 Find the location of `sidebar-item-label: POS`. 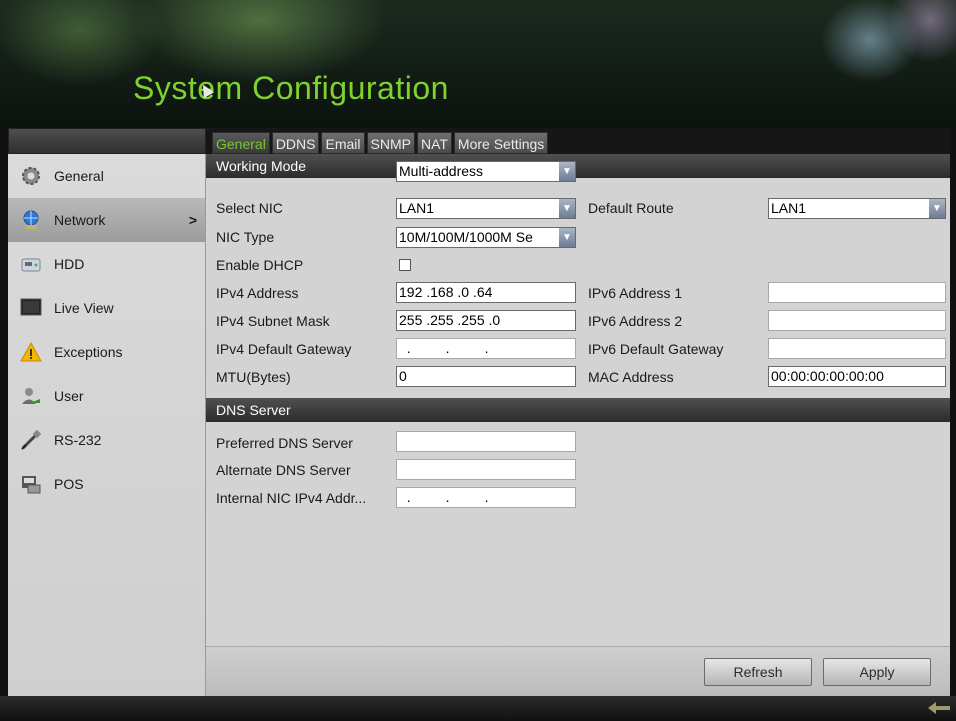

sidebar-item-label: POS is located at coordinates (69, 484).